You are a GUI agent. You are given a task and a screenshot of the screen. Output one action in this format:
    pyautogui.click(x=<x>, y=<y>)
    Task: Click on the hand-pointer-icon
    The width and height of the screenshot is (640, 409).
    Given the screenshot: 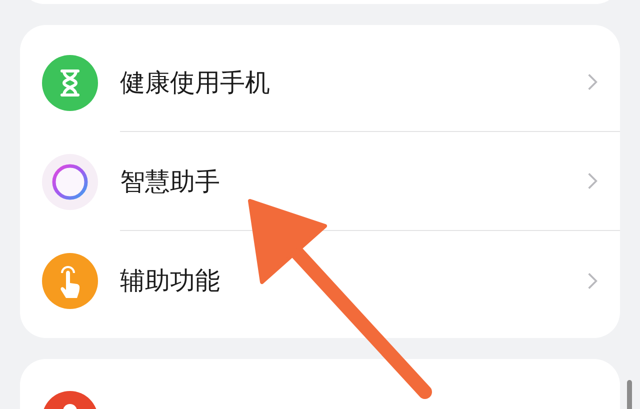 What is the action you would take?
    pyautogui.click(x=70, y=280)
    